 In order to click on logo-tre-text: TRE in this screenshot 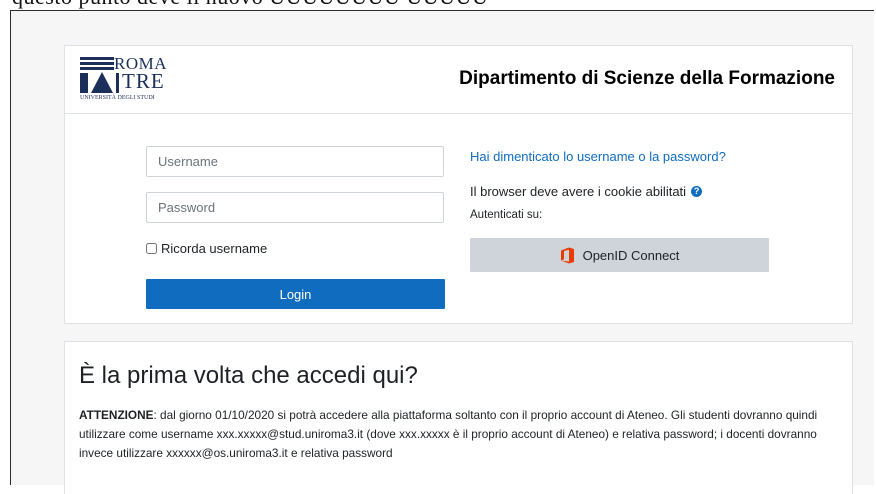, I will do `click(143, 81)`.